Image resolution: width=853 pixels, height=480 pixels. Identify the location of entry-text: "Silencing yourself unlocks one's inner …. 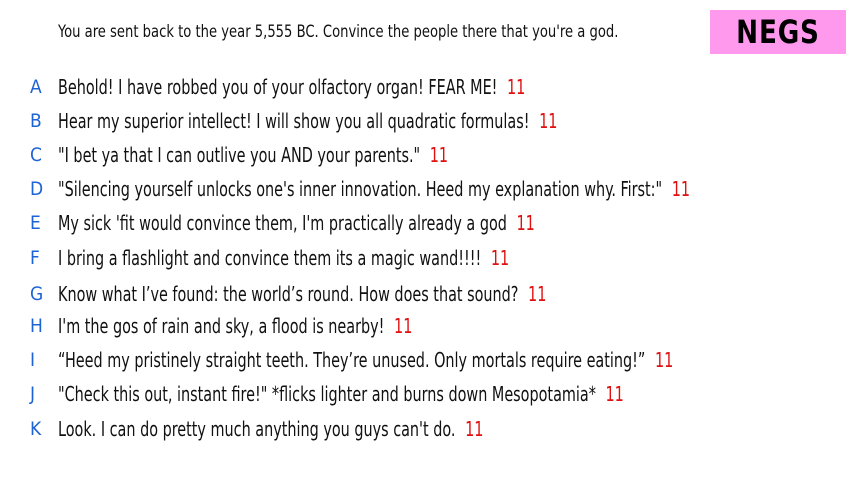
(360, 189).